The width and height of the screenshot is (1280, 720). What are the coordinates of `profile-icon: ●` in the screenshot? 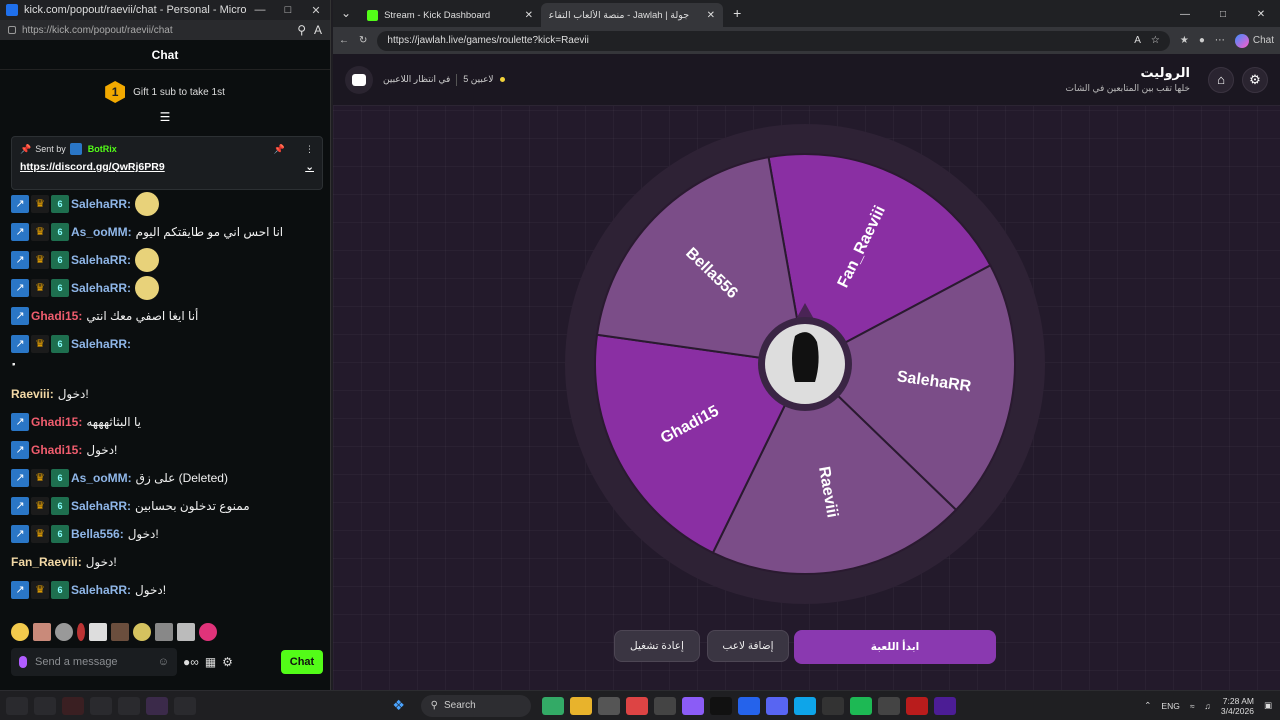 It's located at (1202, 40).